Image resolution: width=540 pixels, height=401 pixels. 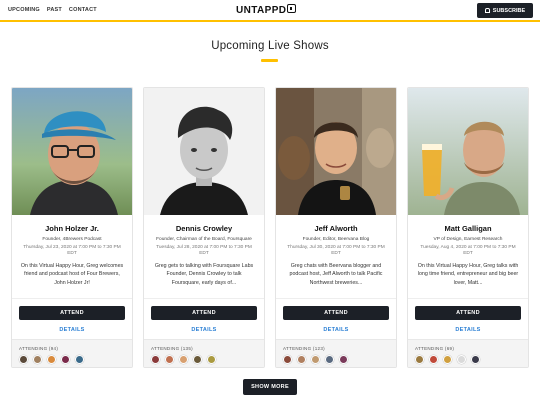 I want to click on subscribe-label: SUBSCRIBE, so click(x=509, y=10).